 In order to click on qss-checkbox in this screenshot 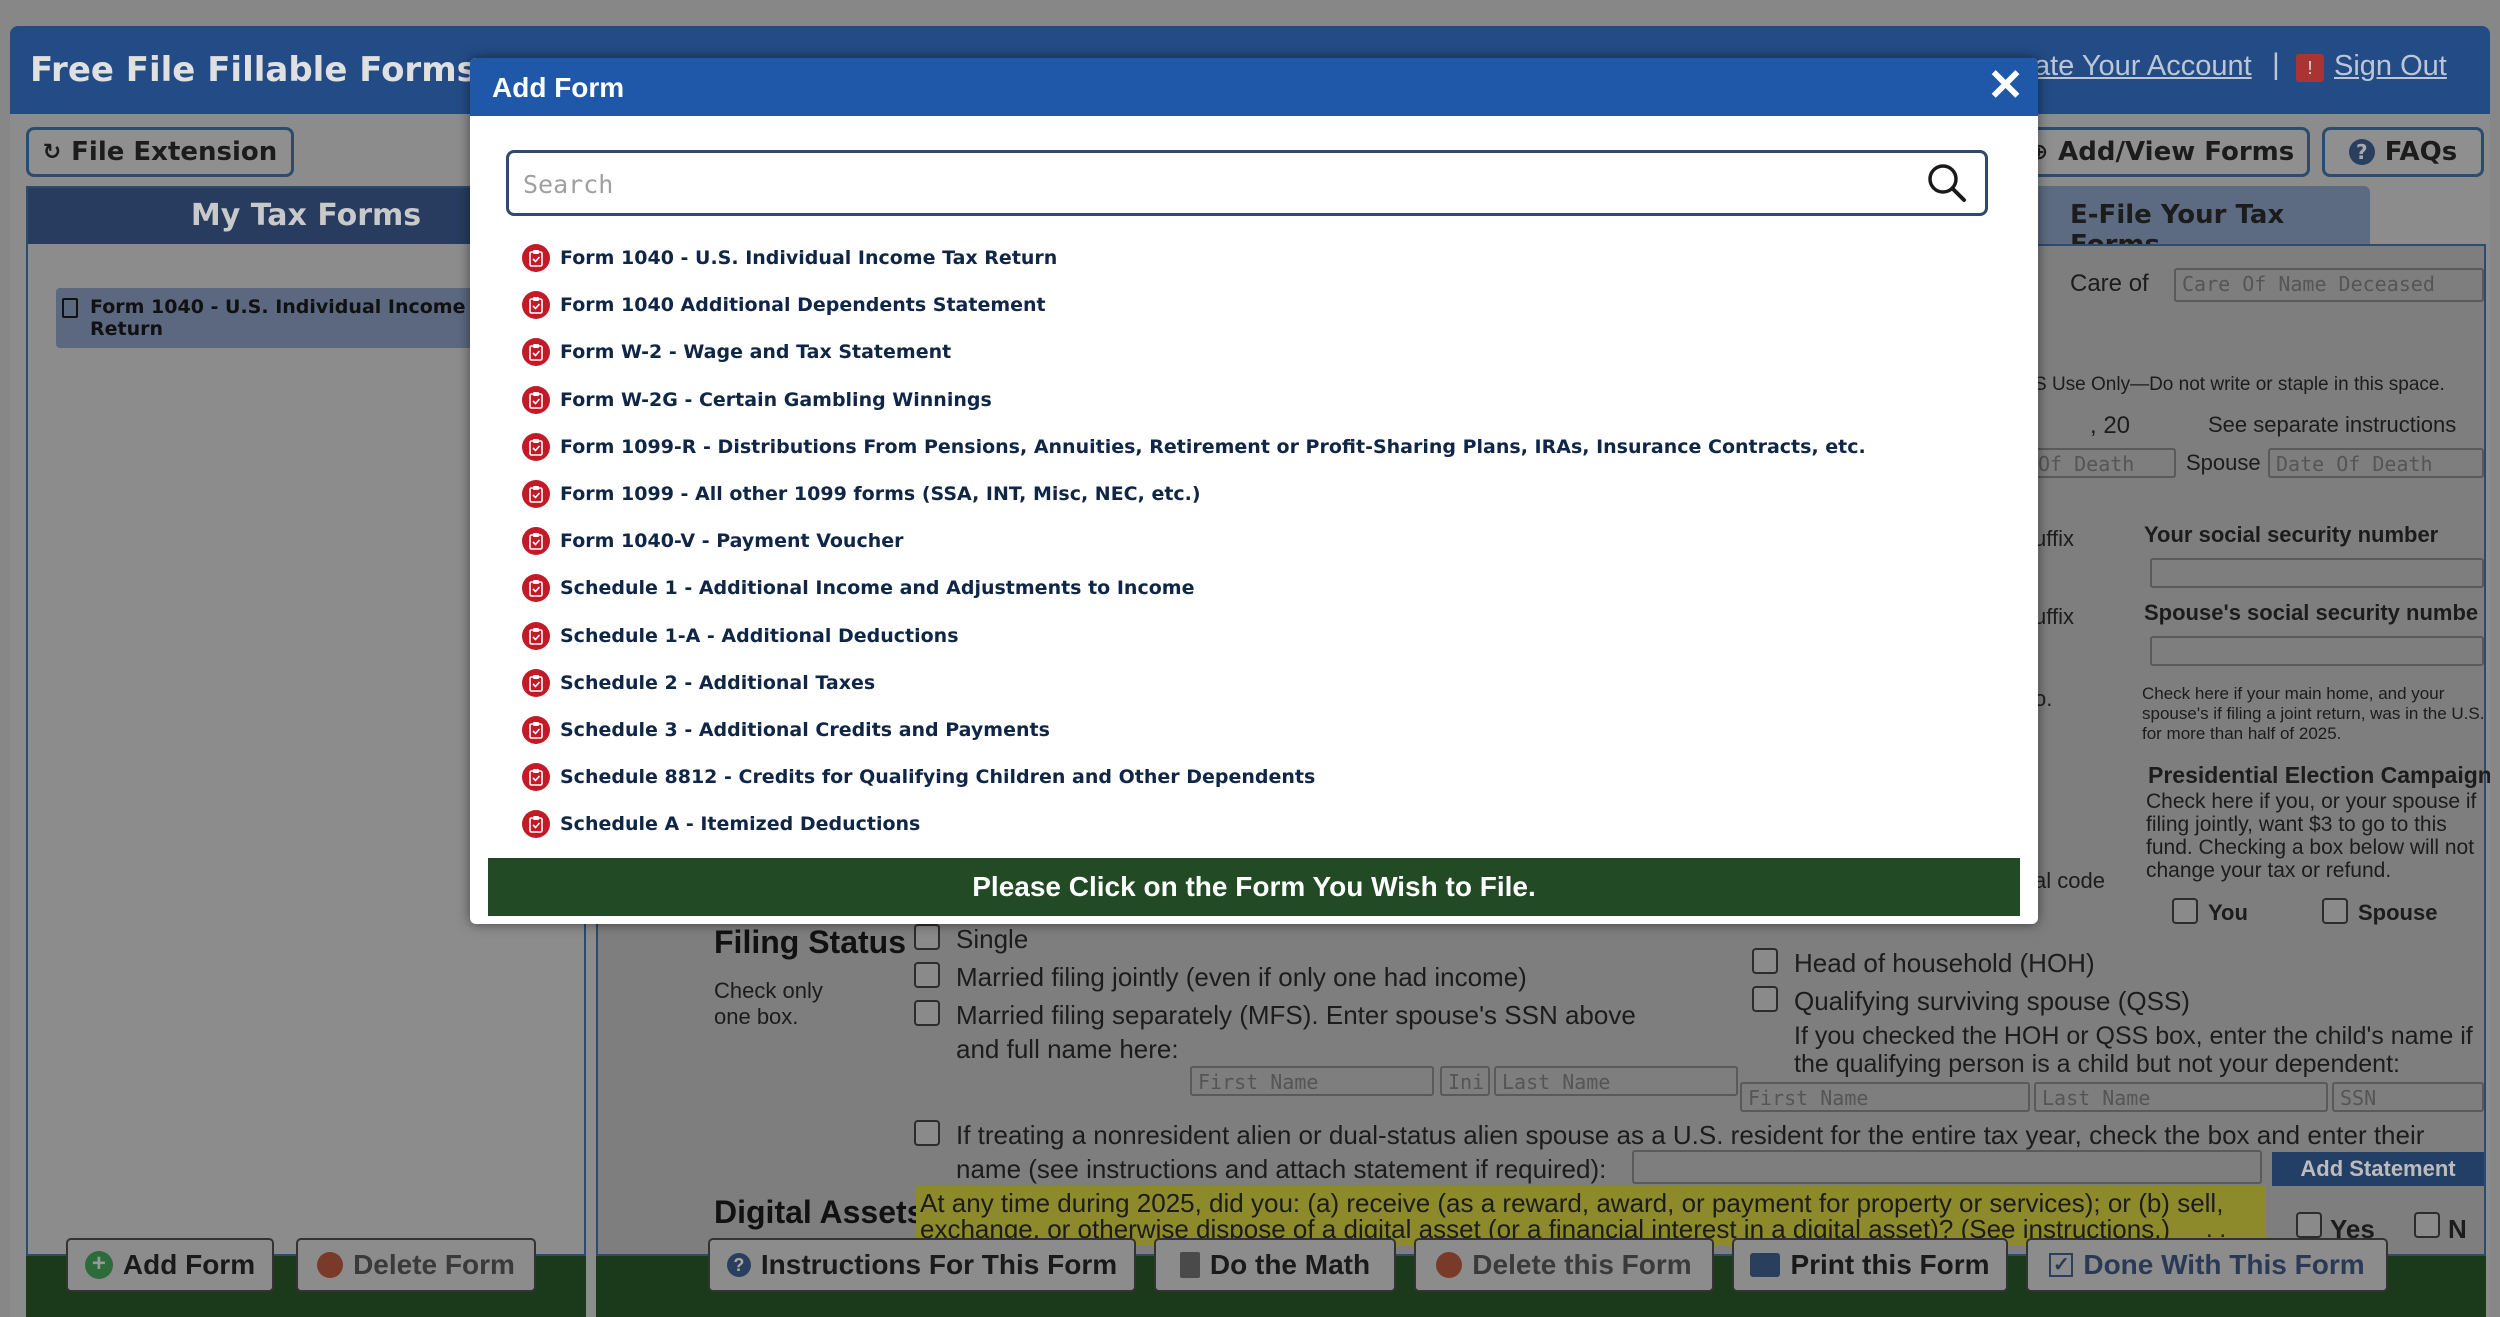, I will do `click(1765, 999)`.